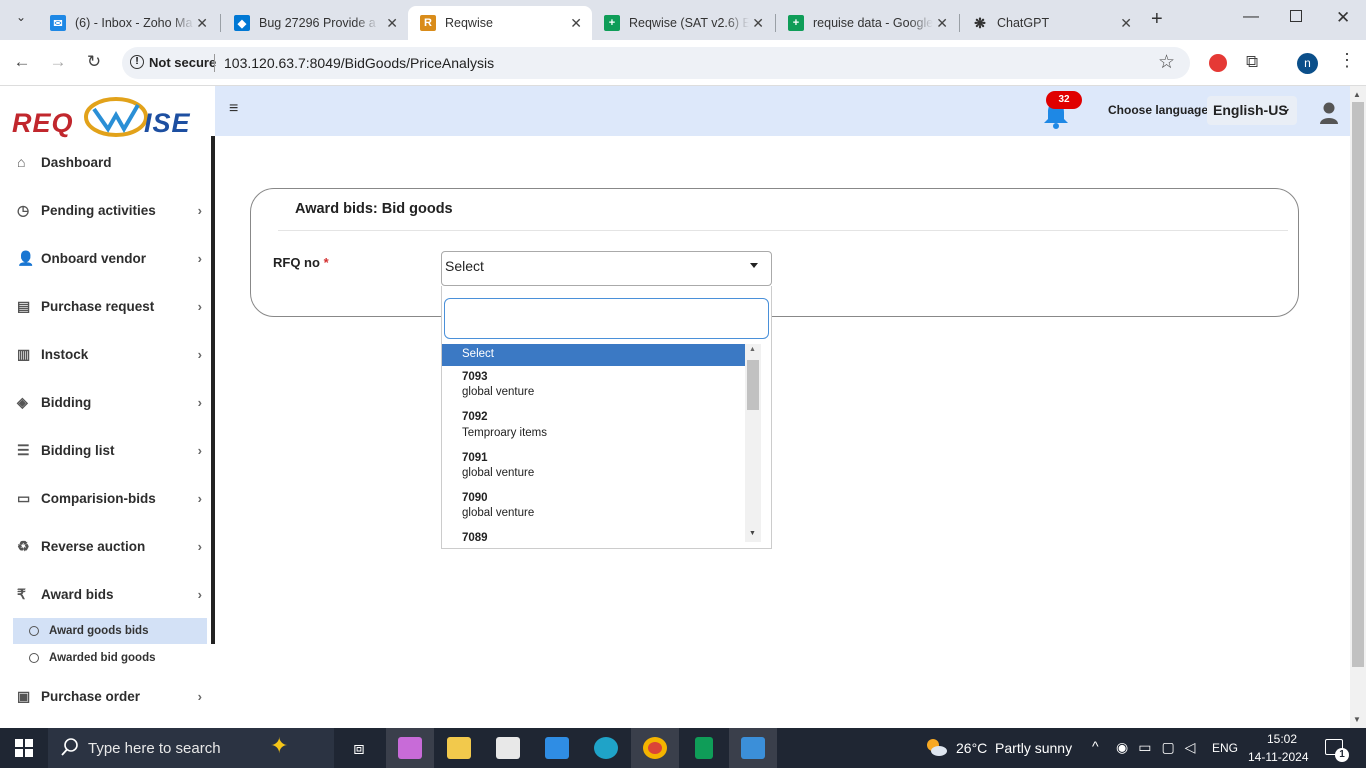 Image resolution: width=1366 pixels, height=768 pixels. I want to click on extensions-puzzle-icon: ⧉, so click(1252, 62).